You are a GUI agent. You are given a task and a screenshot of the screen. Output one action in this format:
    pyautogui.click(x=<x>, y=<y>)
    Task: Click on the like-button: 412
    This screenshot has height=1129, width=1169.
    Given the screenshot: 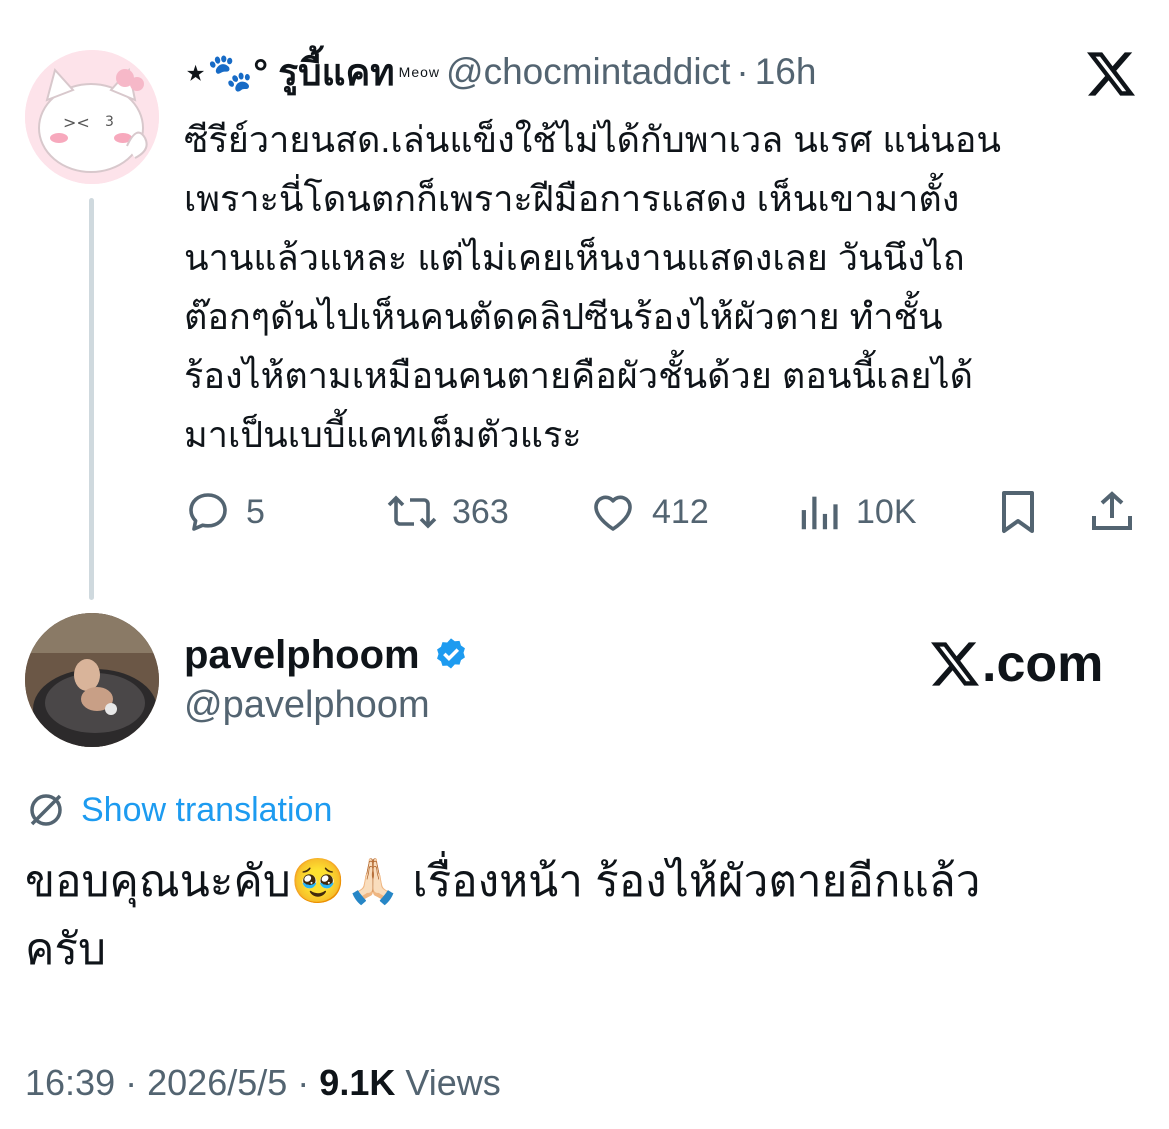 What is the action you would take?
    pyautogui.click(x=648, y=512)
    